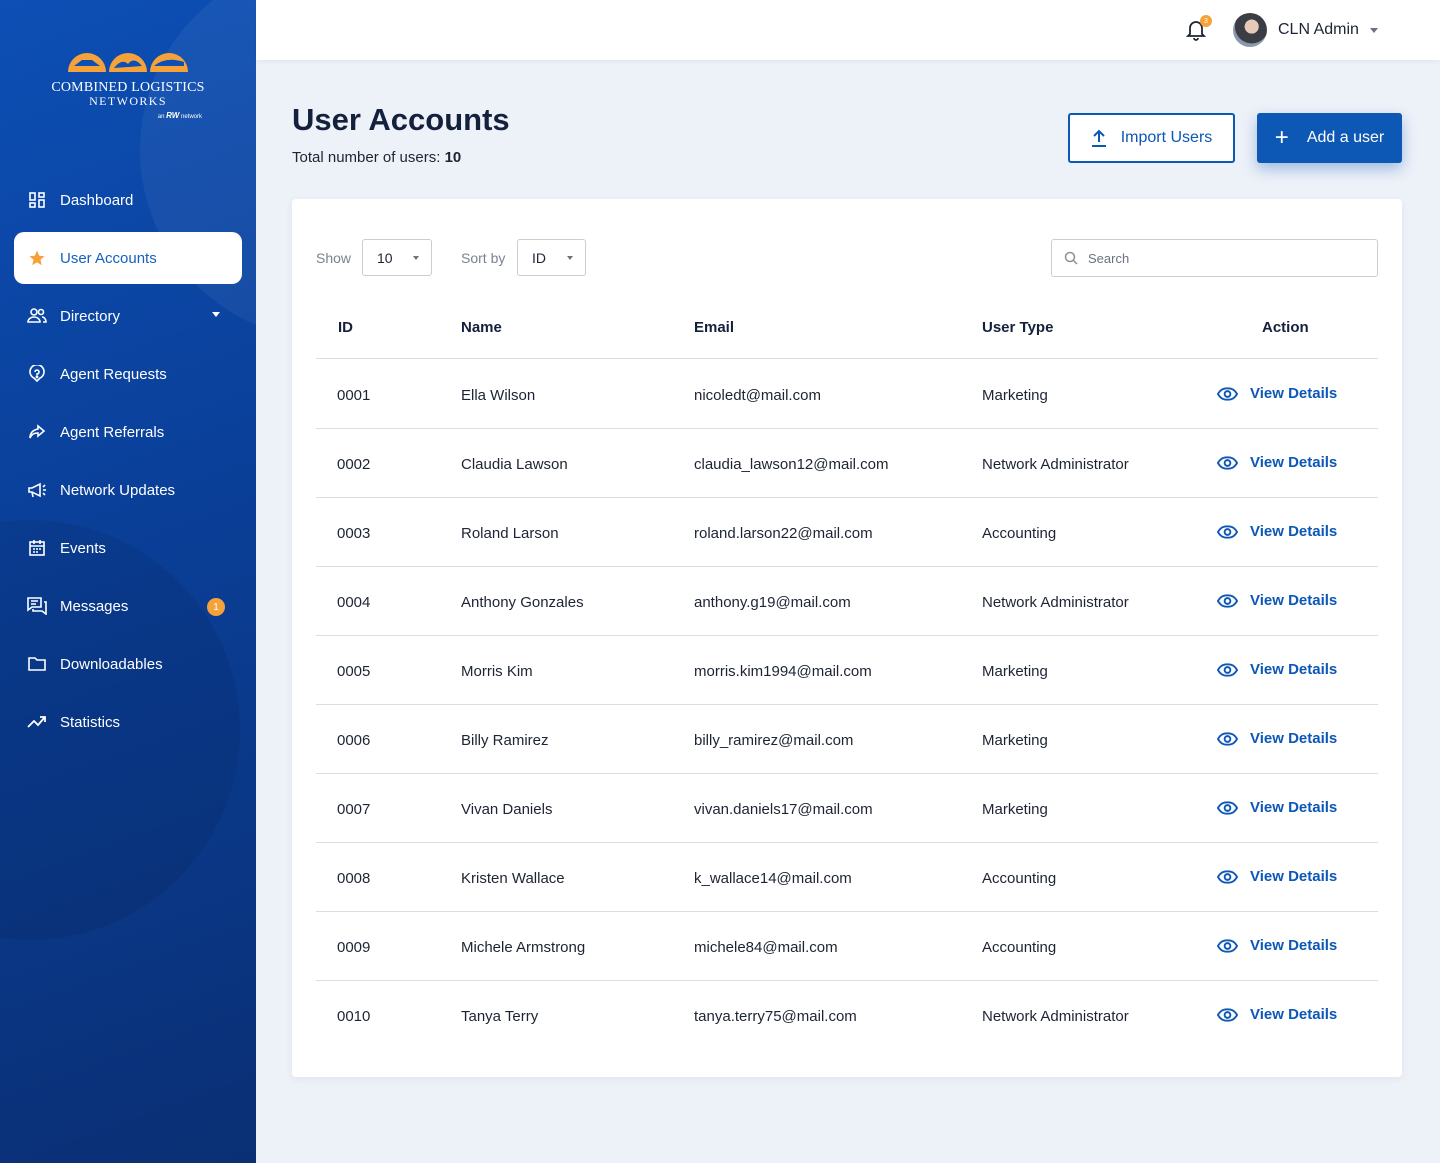  What do you see at coordinates (37, 664) in the screenshot?
I see `folder-icon` at bounding box center [37, 664].